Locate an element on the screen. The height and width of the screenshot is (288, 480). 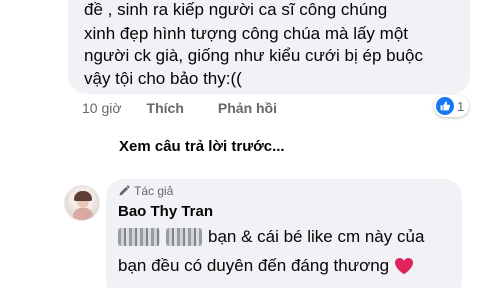
comment-text-line: đề , sinh ra kiếp người ca sĩ công chúng is located at coordinates (236, 9).